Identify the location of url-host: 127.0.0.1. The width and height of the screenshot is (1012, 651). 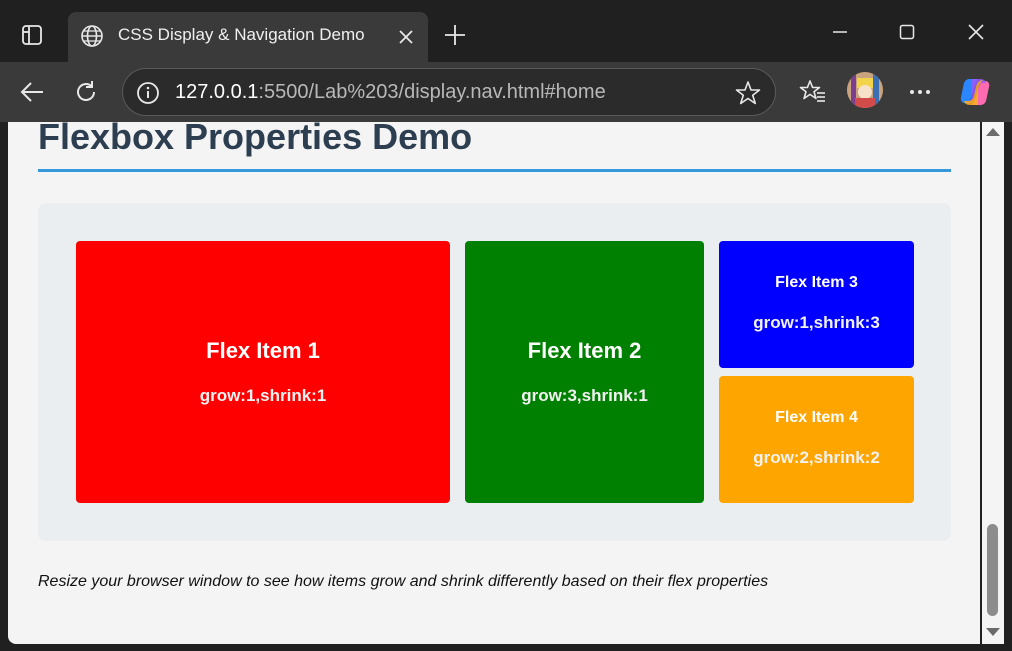
(217, 92).